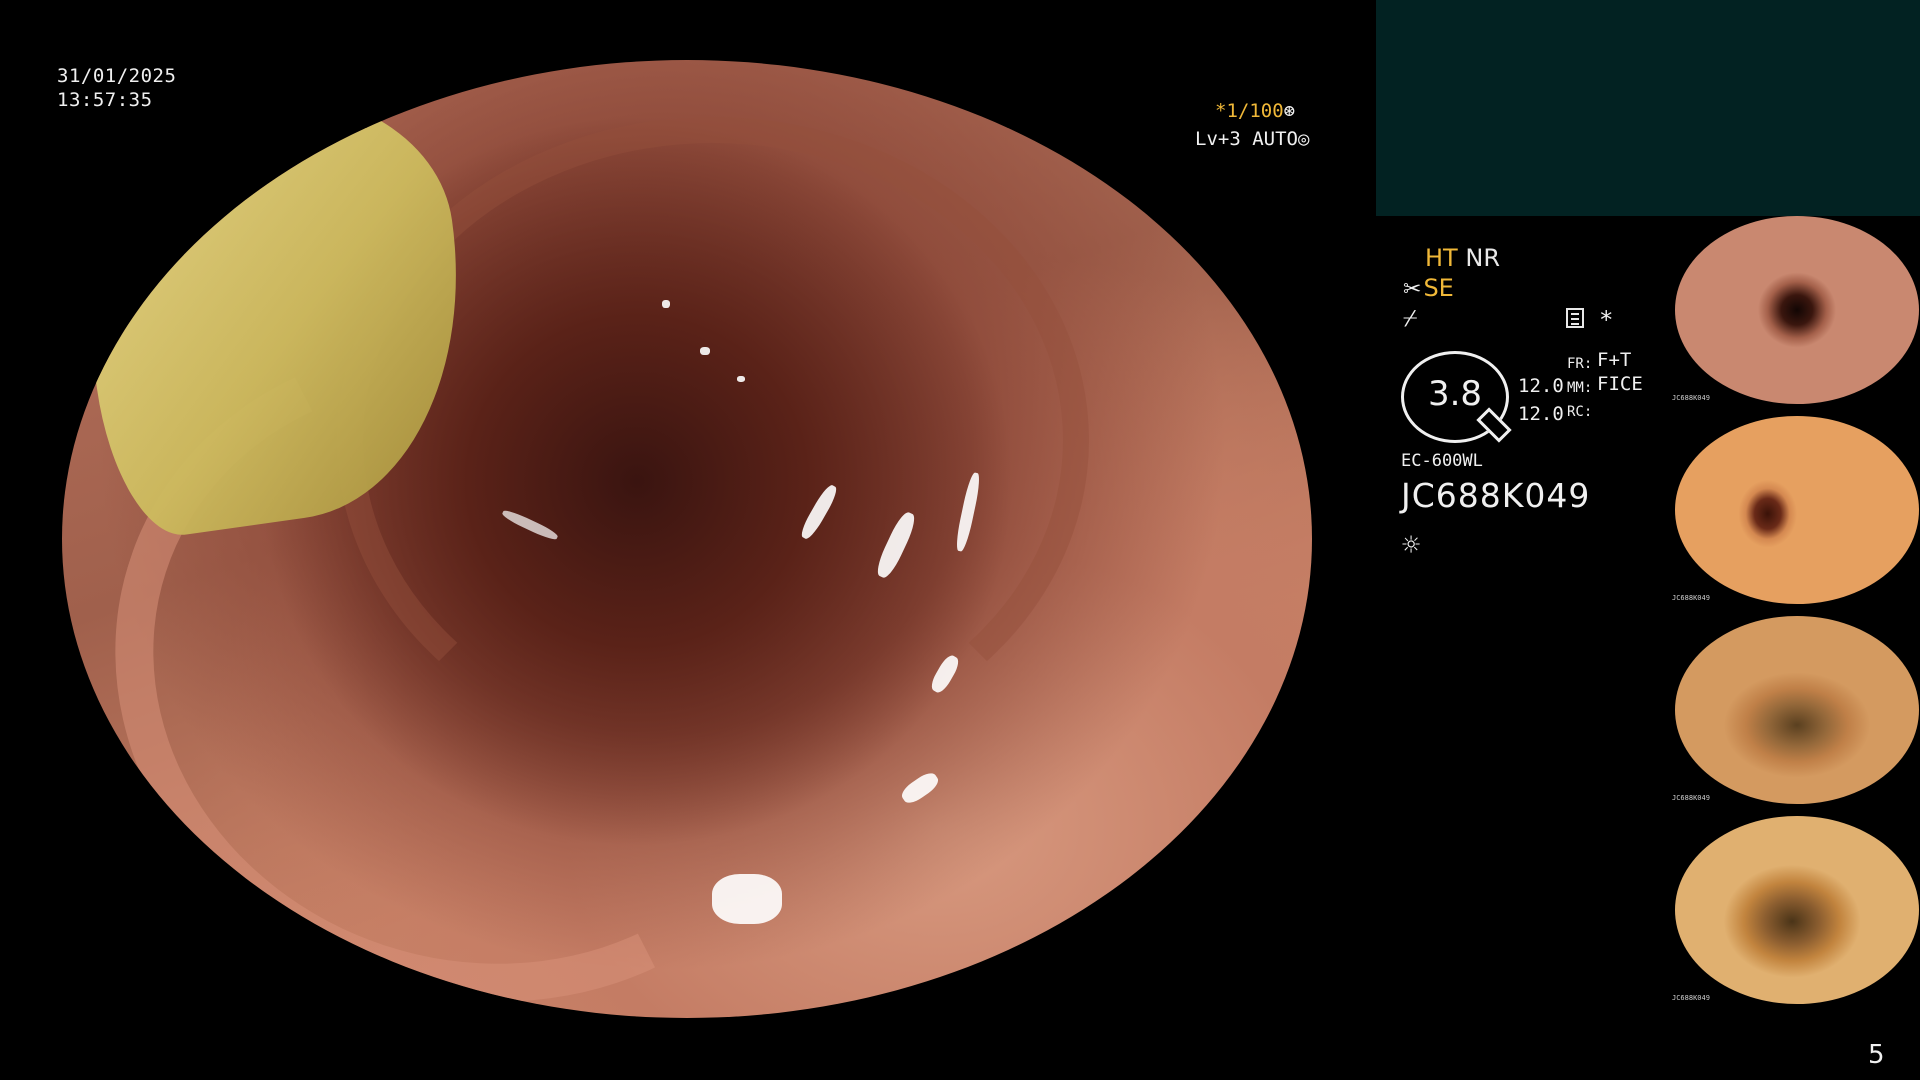 The width and height of the screenshot is (1920, 1080). Describe the element at coordinates (1614, 360) in the screenshot. I see `fr-value: F+T` at that location.